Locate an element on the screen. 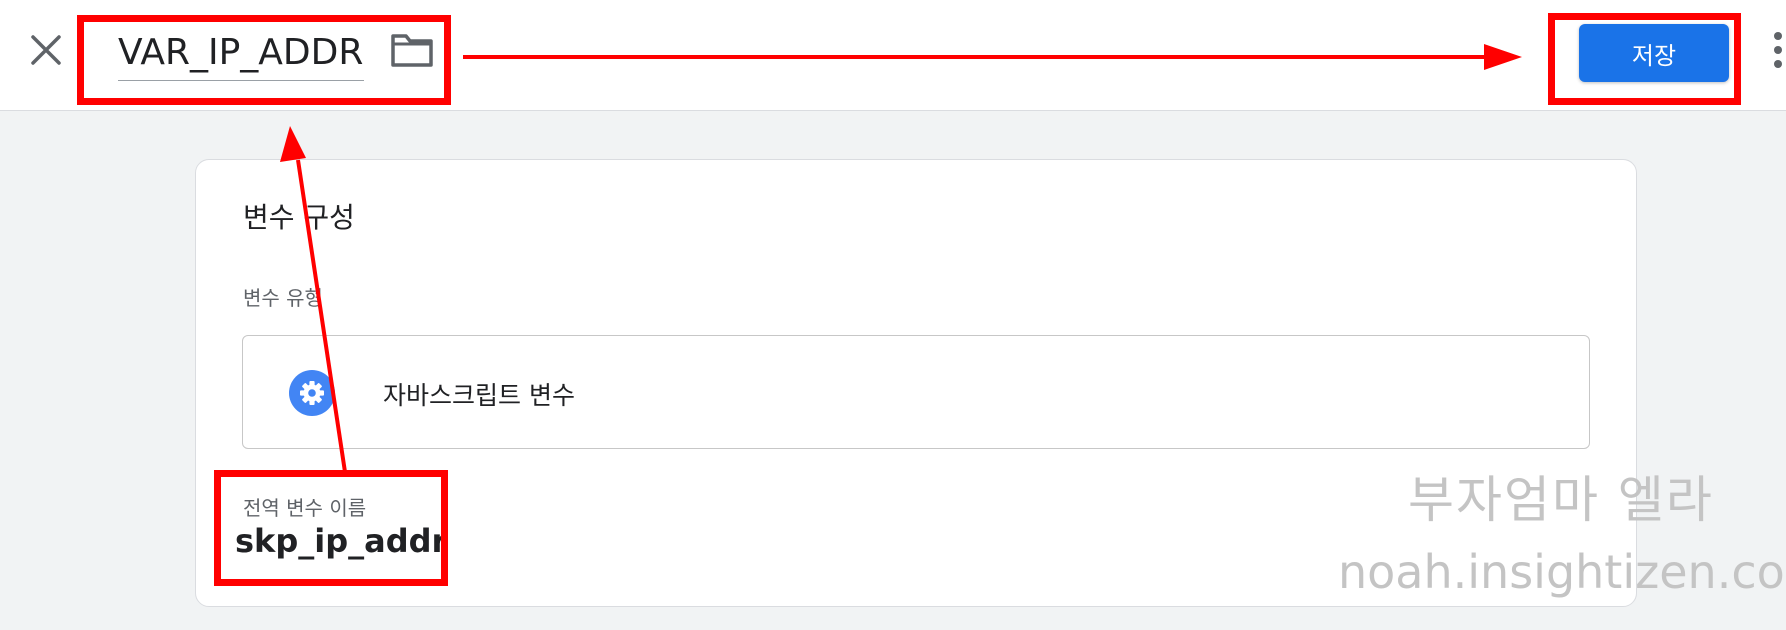 The height and width of the screenshot is (630, 1786). variable-type-label: 변수 유형 is located at coordinates (283, 298).